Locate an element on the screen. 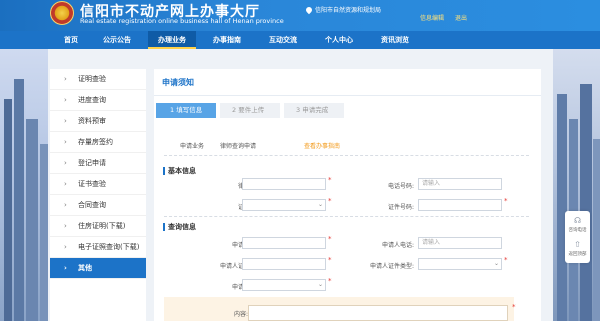 This screenshot has width=600, height=321. sidebar-item-registration-apply: › 登记申请 is located at coordinates (98, 163).